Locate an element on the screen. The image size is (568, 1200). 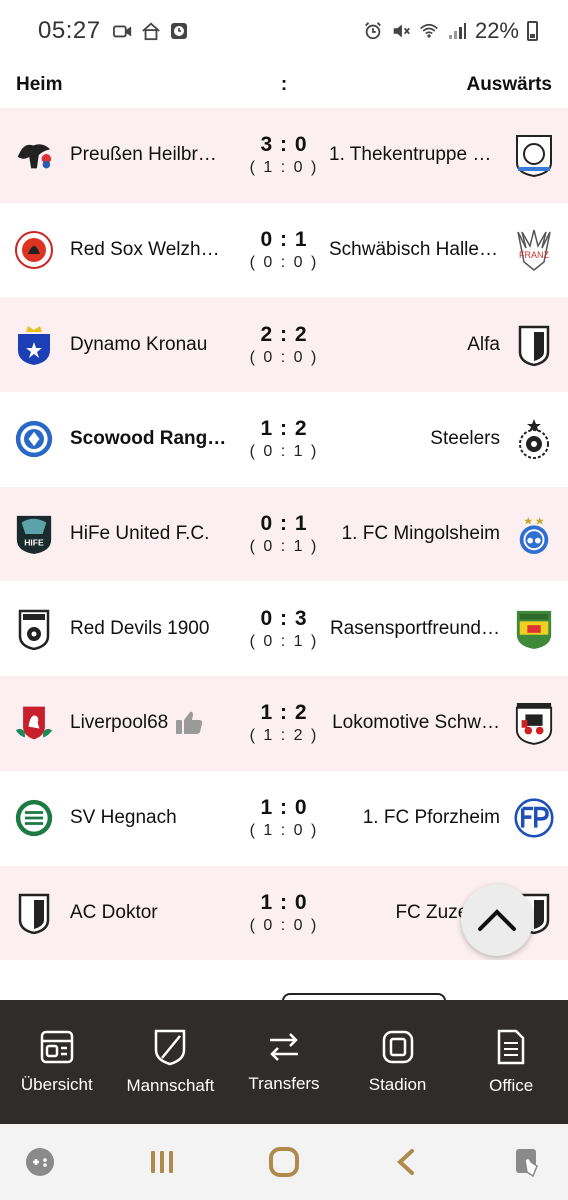
status-time: 05:27 is located at coordinates (69, 30).